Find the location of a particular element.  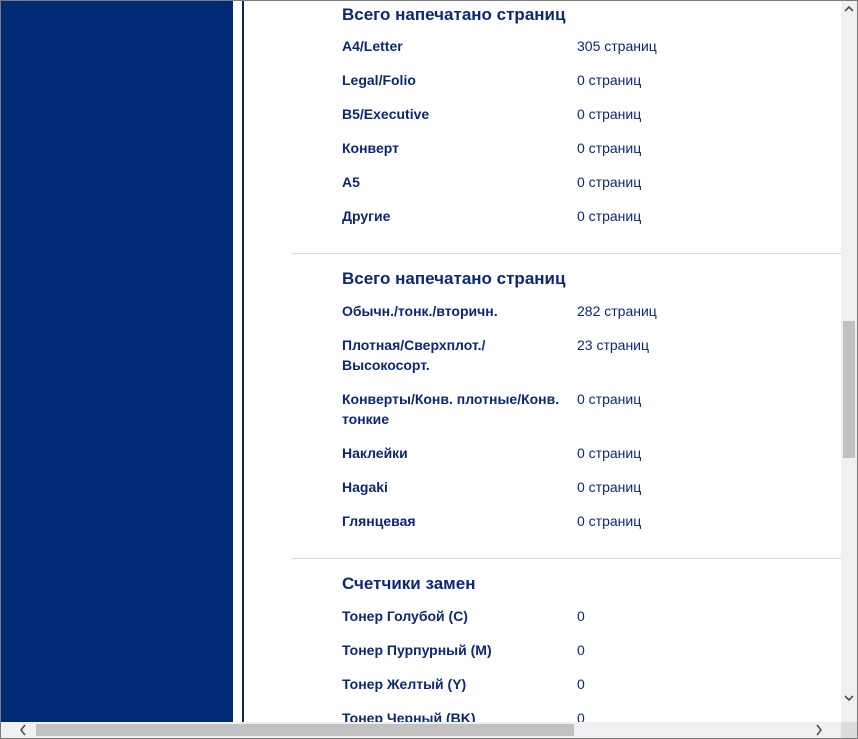

row-label: Глянцевая is located at coordinates (379, 521).